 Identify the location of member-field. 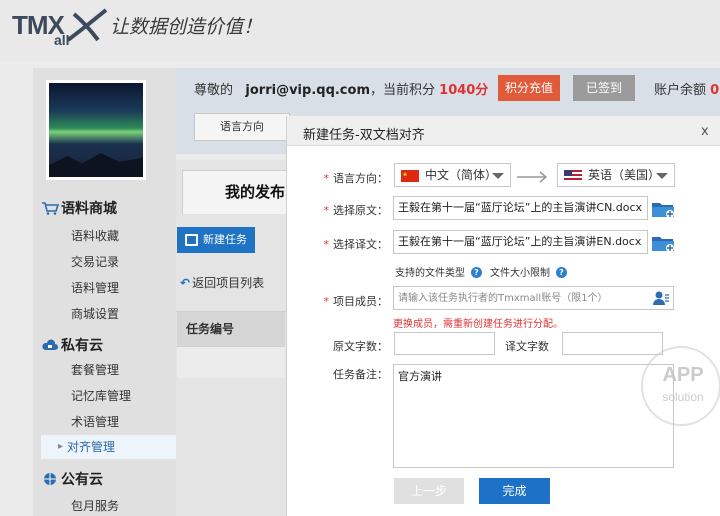
(533, 298).